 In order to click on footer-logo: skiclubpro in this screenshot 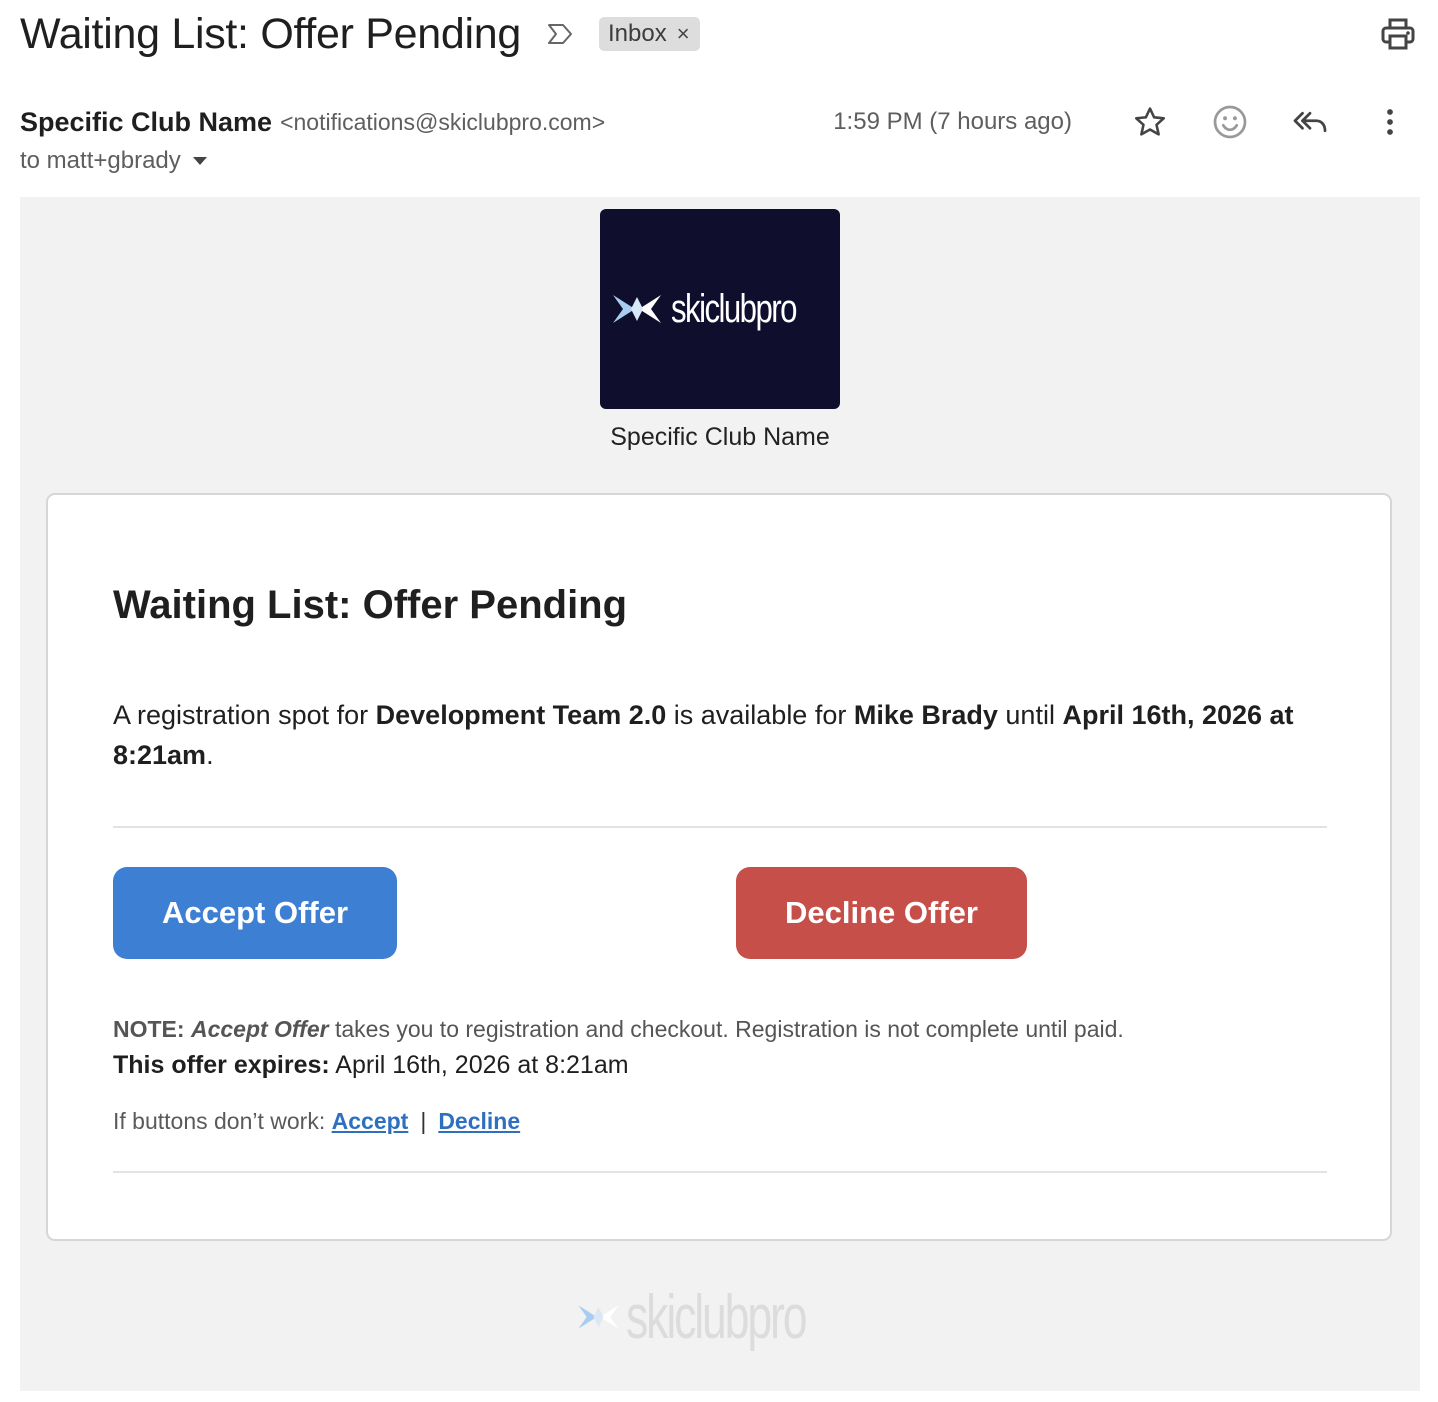, I will do `click(725, 1317)`.